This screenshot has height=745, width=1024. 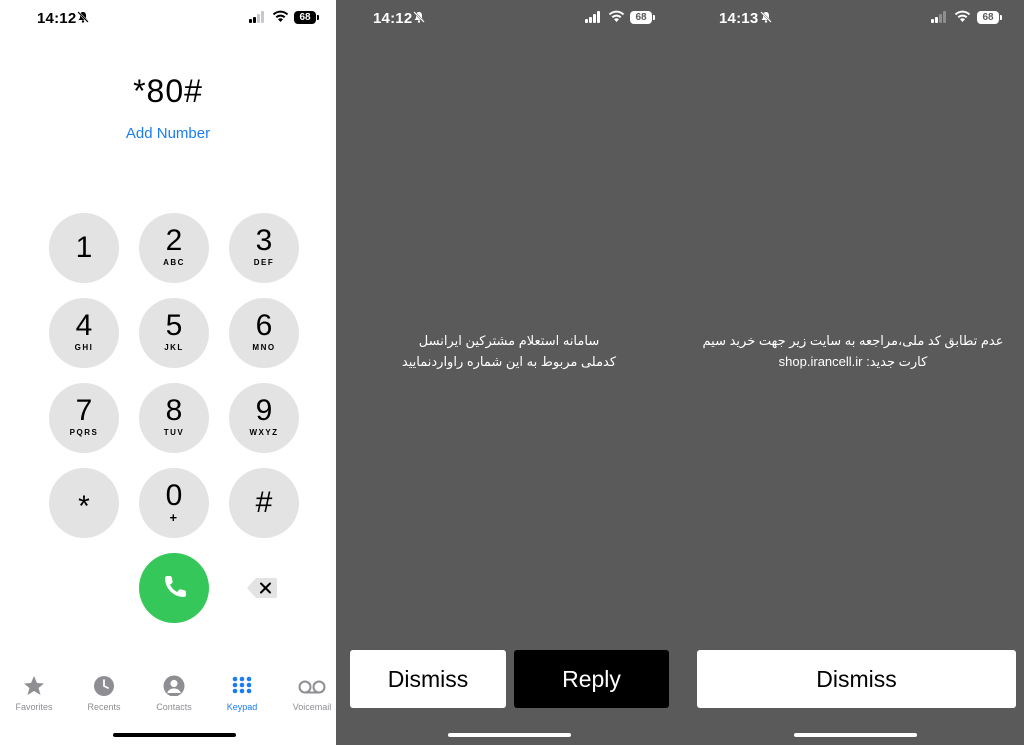 What do you see at coordinates (853, 361) in the screenshot?
I see `message-line: کارت جدید: shop.irancell.ir` at bounding box center [853, 361].